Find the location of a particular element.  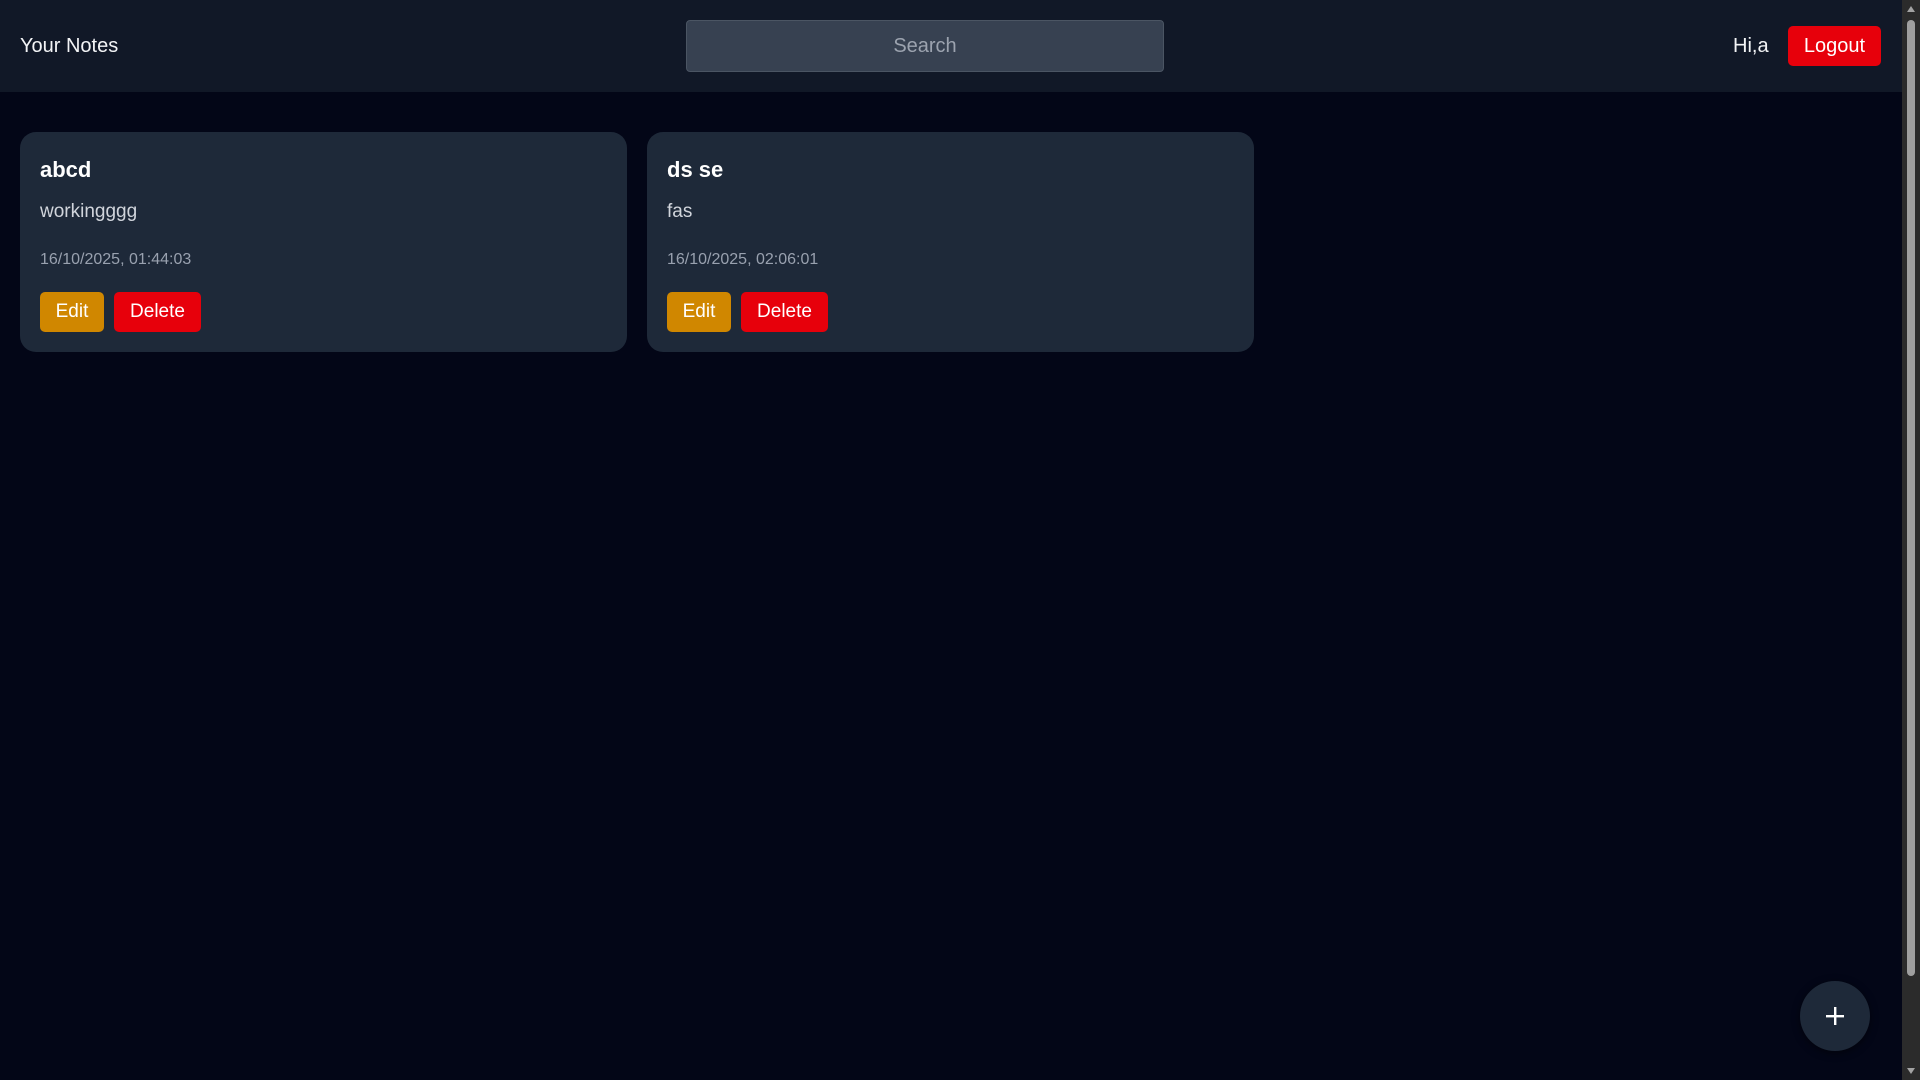

top-header: Your Notes Hi,a Logout is located at coordinates (951, 46).